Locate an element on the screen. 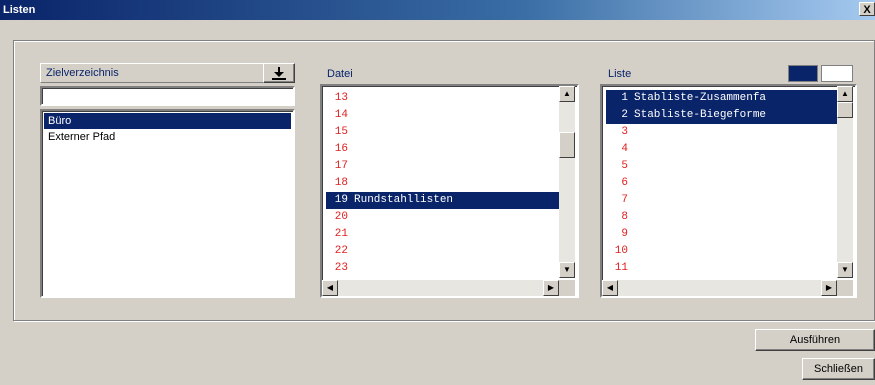 This screenshot has height=385, width=875. zielverzeichnis-label: Zielverzeichnis is located at coordinates (82, 73).